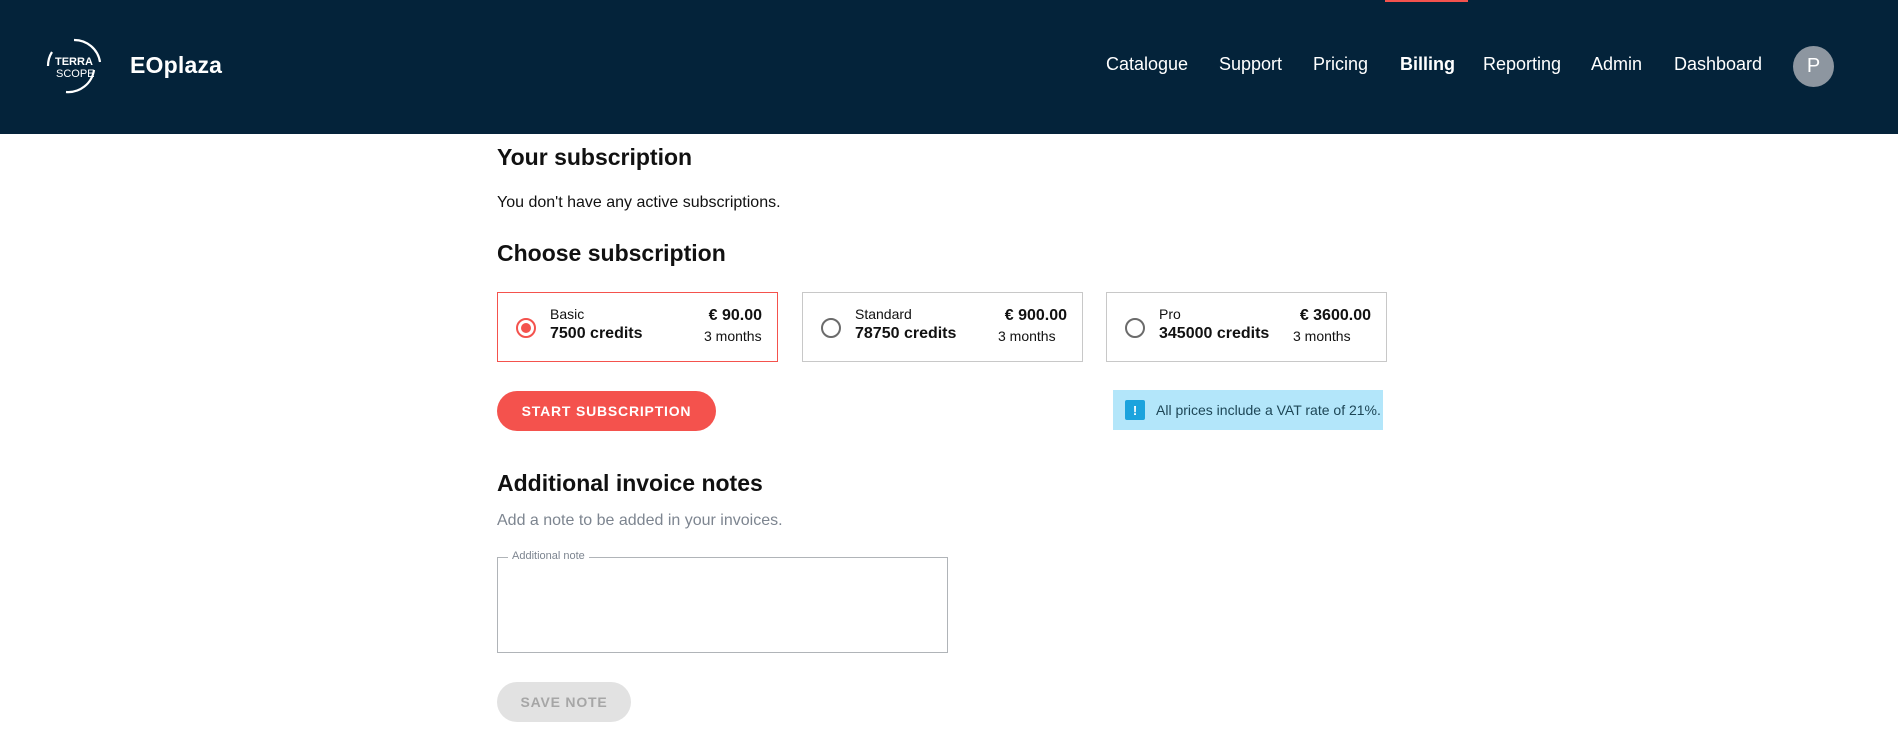  I want to click on vat-info-banner: ! All prices include a VAT rate of 21%., so click(1248, 410).